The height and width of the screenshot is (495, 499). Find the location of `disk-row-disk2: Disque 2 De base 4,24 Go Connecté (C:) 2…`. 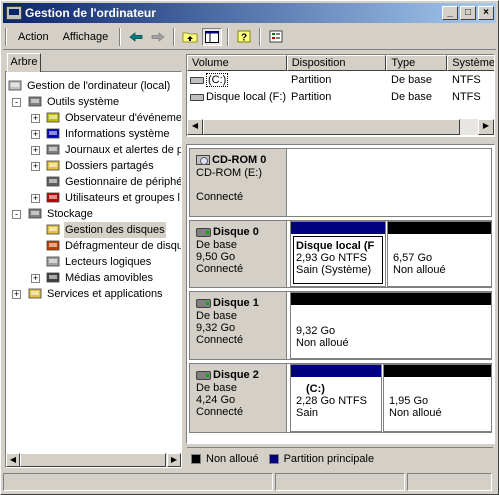

disk-row-disk2: Disque 2 De base 4,24 Go Connecté (C:) 2… is located at coordinates (340, 398).